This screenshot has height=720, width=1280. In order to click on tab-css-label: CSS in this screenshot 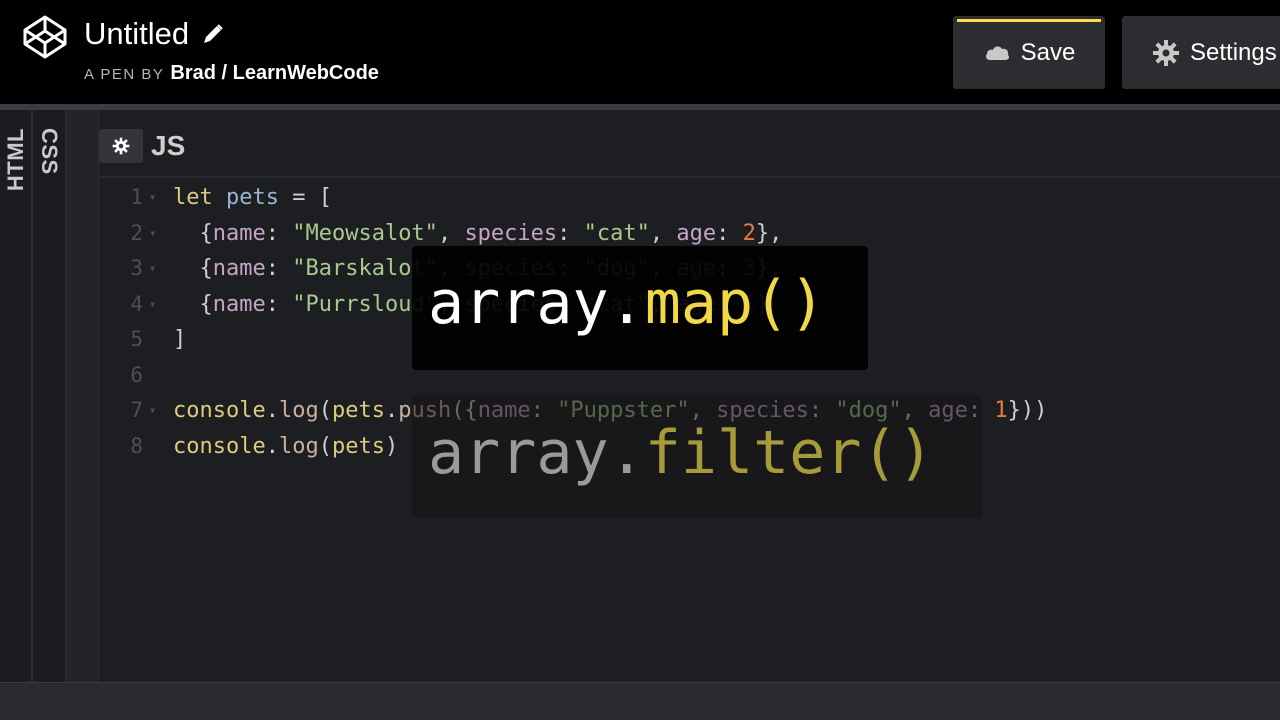, I will do `click(49, 151)`.